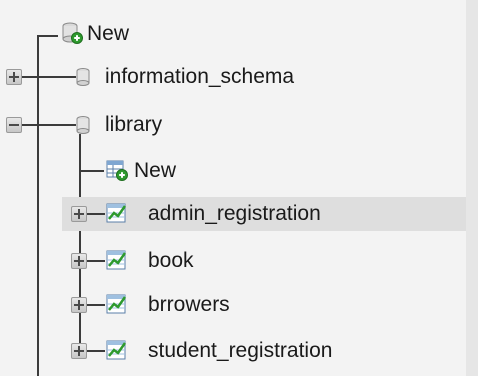 Image resolution: width=478 pixels, height=376 pixels. I want to click on table-name-label: book, so click(171, 261).